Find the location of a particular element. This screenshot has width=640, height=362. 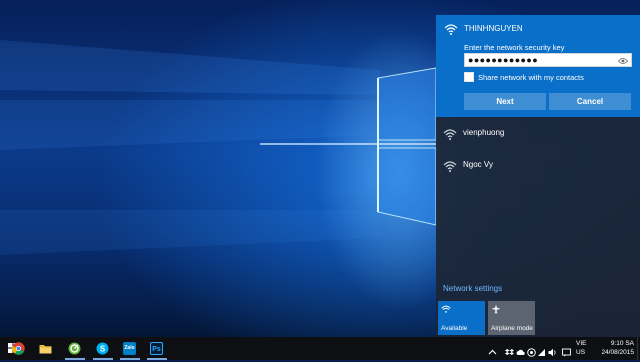

taskbar-app-green is located at coordinates (75, 348).